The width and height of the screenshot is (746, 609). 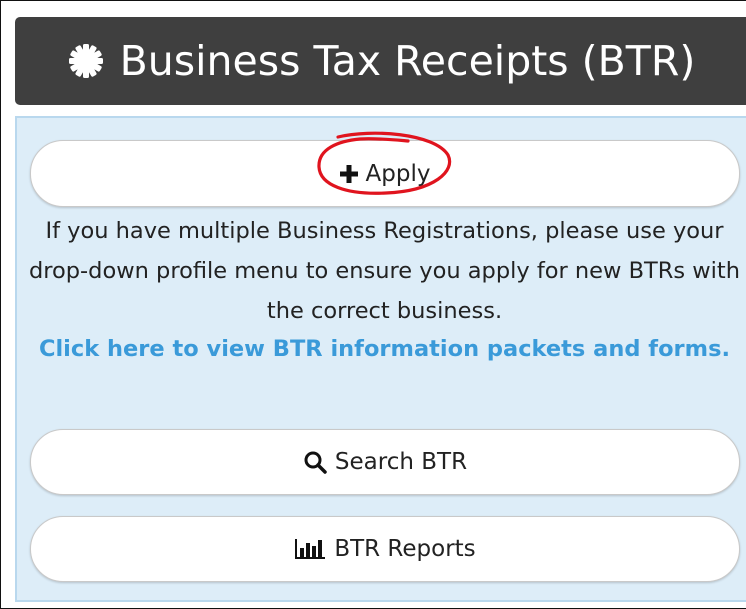 What do you see at coordinates (405, 549) in the screenshot?
I see `btr-reports-button-label: BTR Reports` at bounding box center [405, 549].